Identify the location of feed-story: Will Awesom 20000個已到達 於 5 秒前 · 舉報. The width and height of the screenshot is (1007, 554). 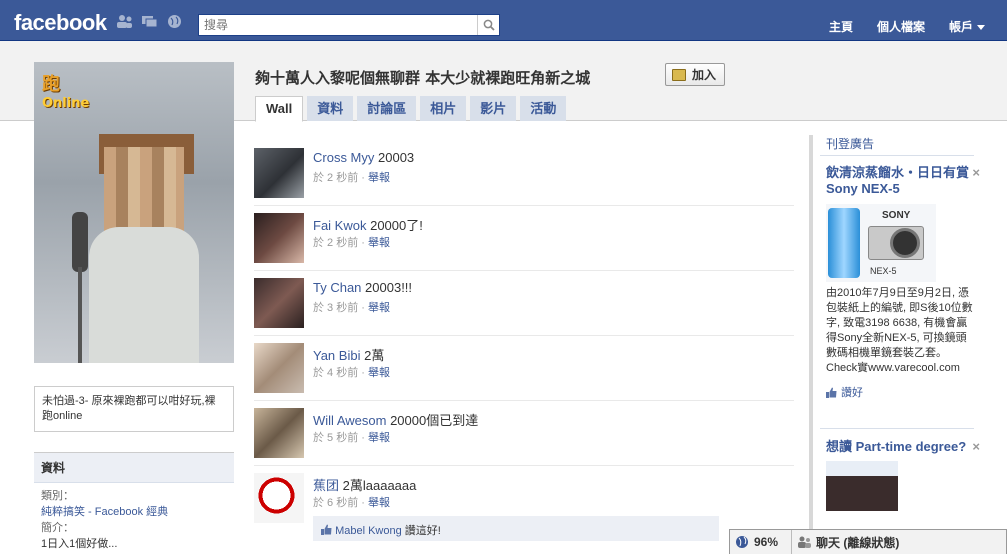
(524, 433).